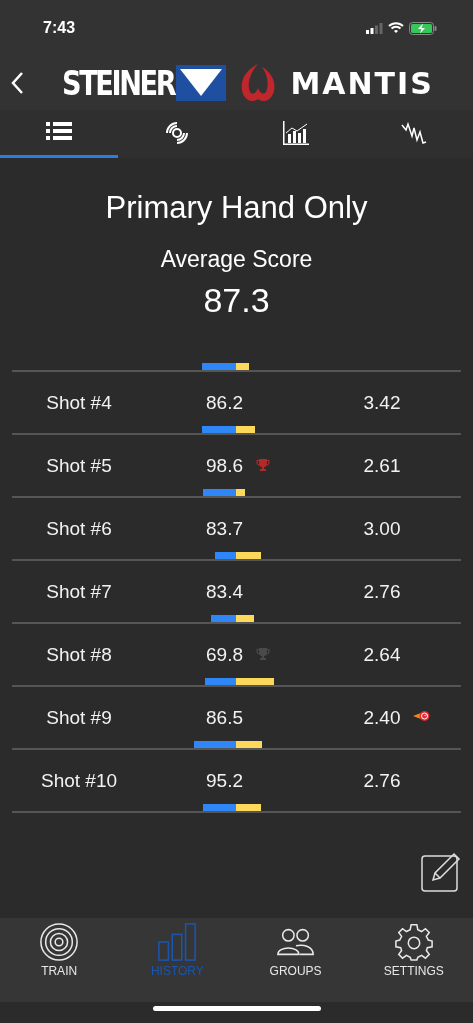  I want to click on shot-name: Shot #7, so click(79, 592).